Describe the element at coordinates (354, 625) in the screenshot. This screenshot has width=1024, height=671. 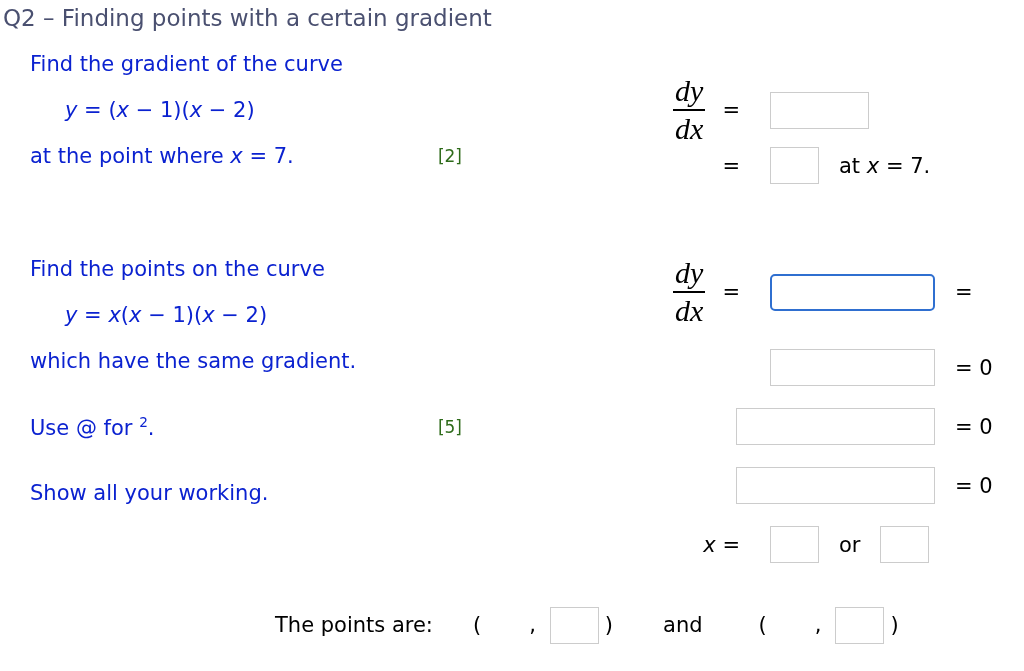
I see `points-label: The points are:` at that location.